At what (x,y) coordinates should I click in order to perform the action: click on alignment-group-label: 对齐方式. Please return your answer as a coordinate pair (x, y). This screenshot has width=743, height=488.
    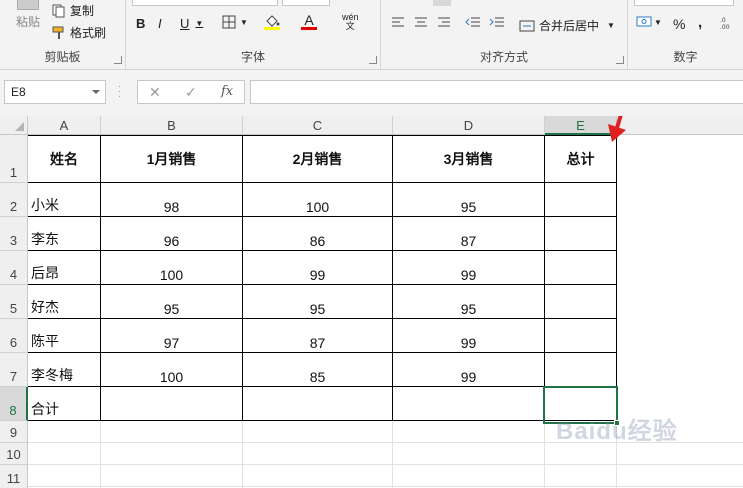
    Looking at the image, I should click on (503, 57).